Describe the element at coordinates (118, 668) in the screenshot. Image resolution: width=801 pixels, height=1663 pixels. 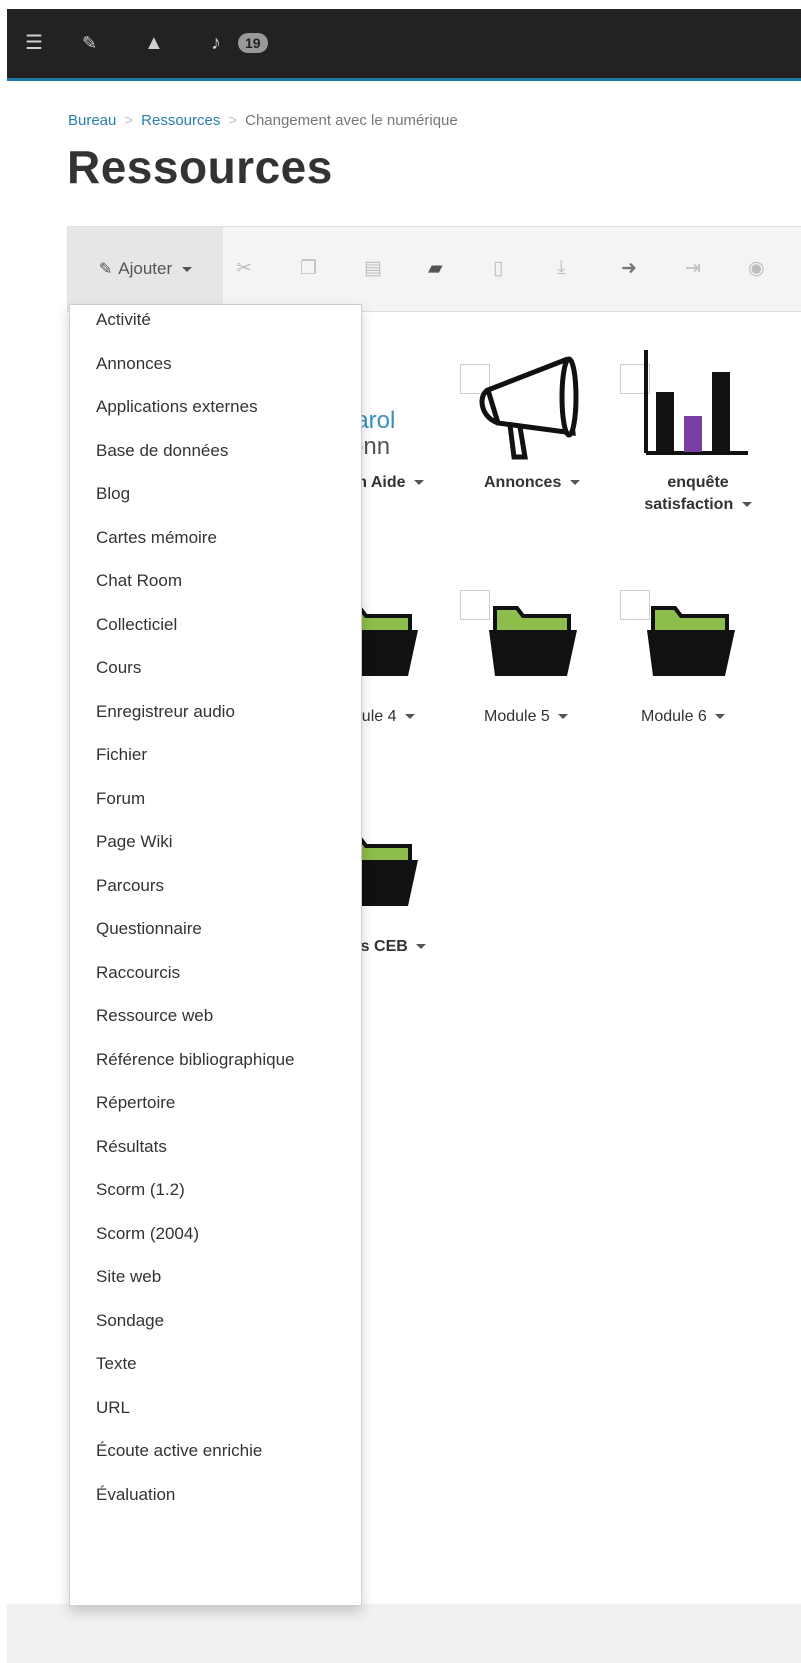
I see `menu-item-cours: Cours` at that location.